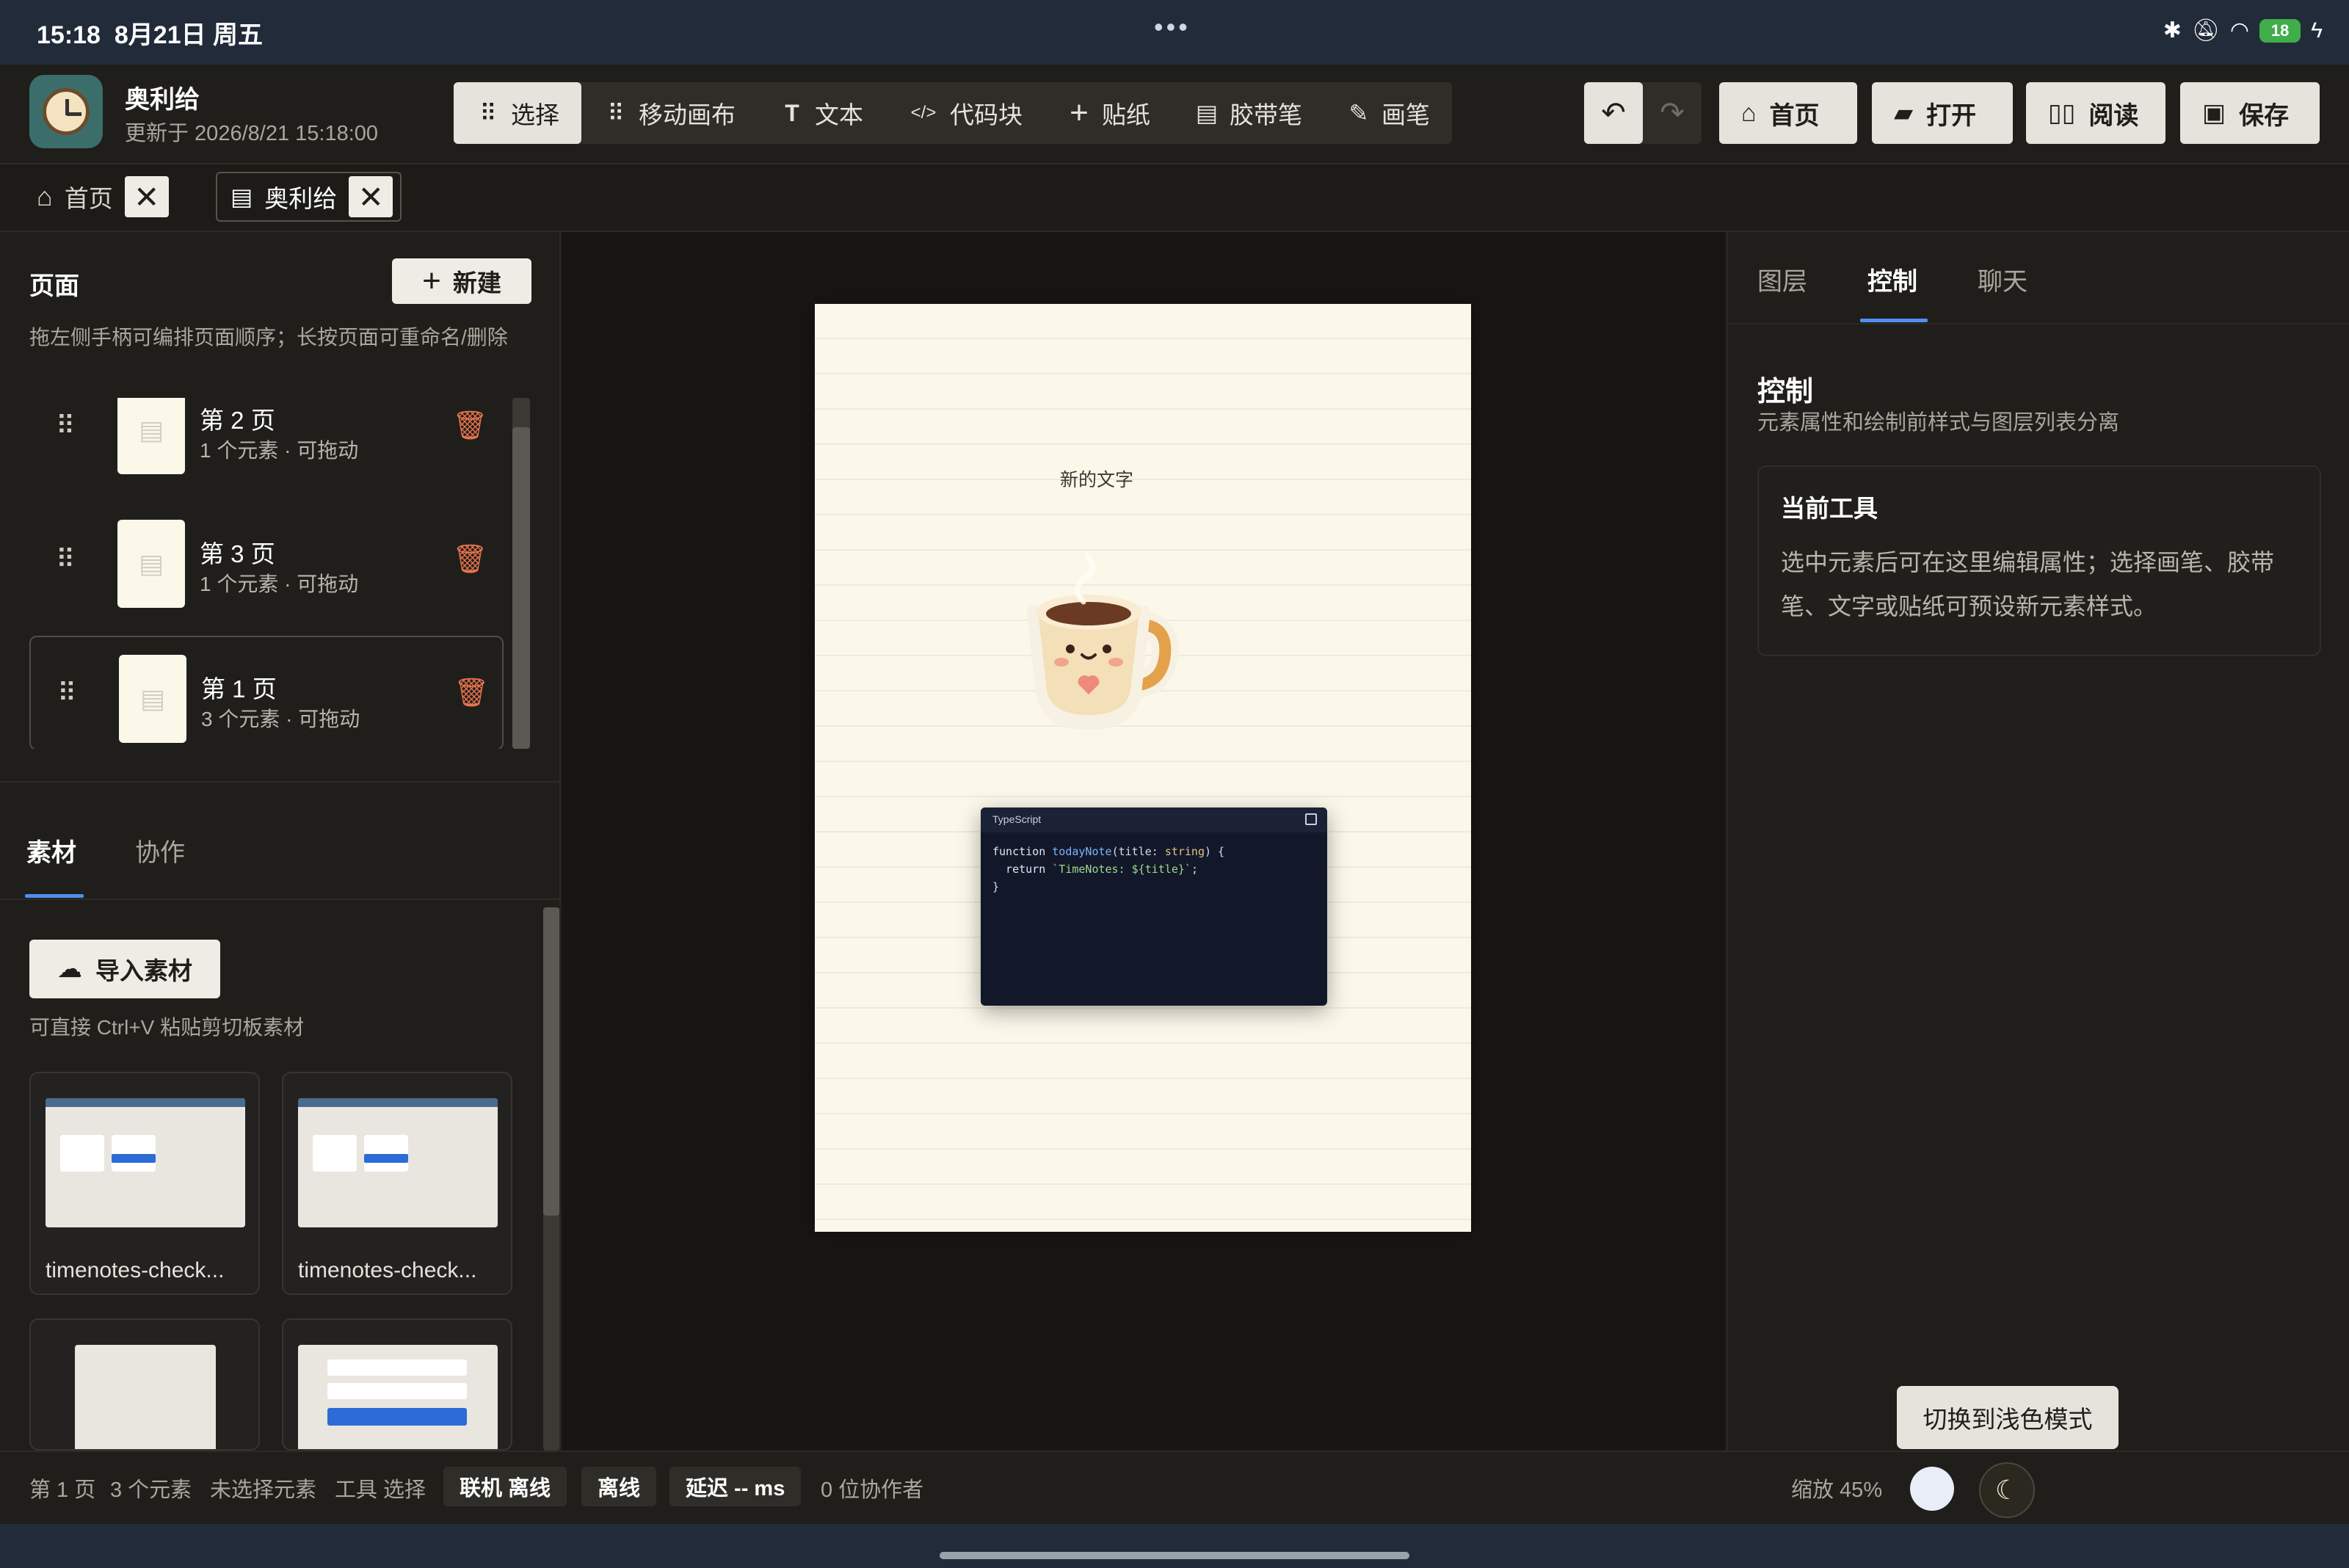  Describe the element at coordinates (1248, 113) in the screenshot. I see `tool-tape-pen: ▤ 胶带笔` at that location.